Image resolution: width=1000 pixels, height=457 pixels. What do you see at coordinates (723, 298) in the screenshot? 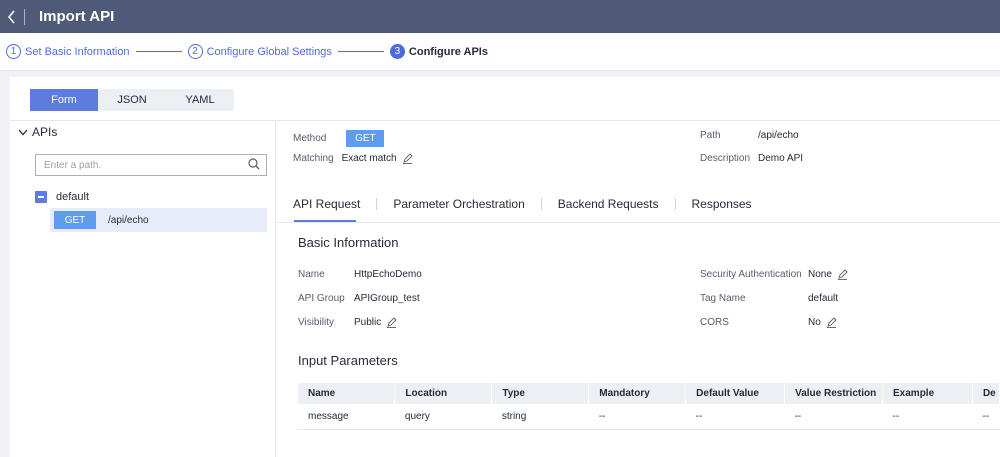
I see `tag-name-label: Tag Name` at bounding box center [723, 298].